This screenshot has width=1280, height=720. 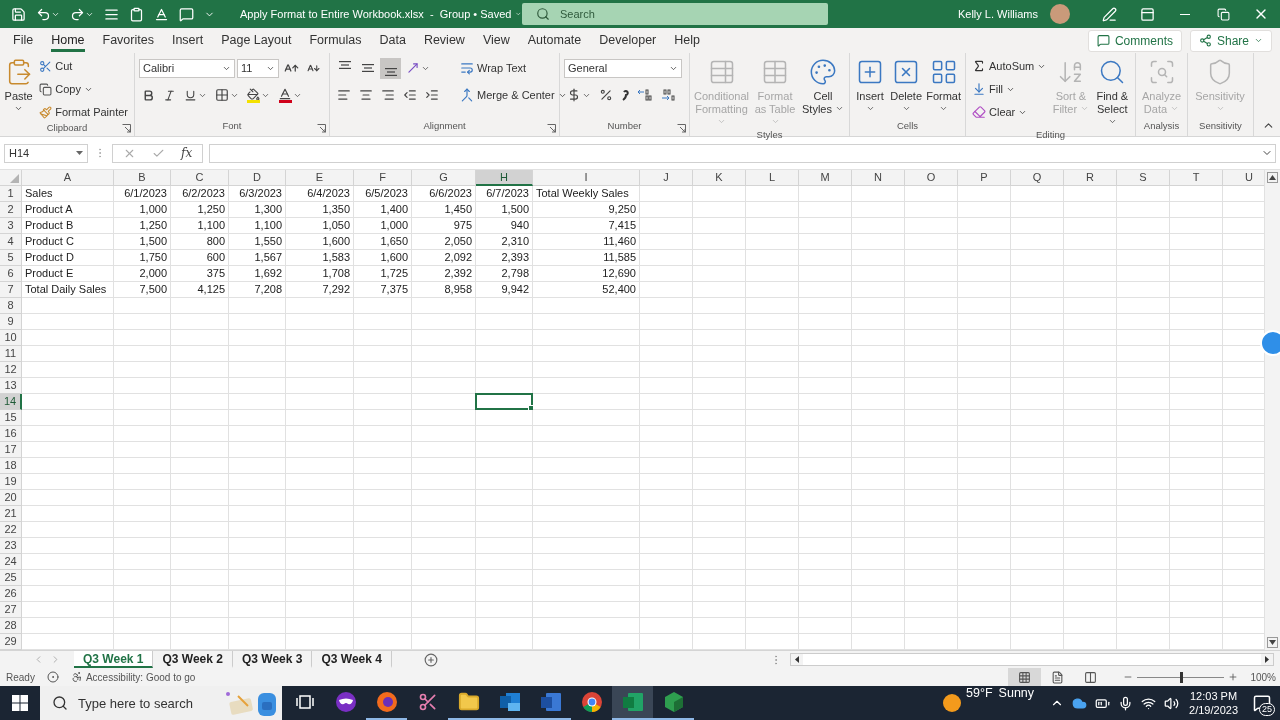 What do you see at coordinates (943, 88) in the screenshot?
I see `cells-button: Format` at bounding box center [943, 88].